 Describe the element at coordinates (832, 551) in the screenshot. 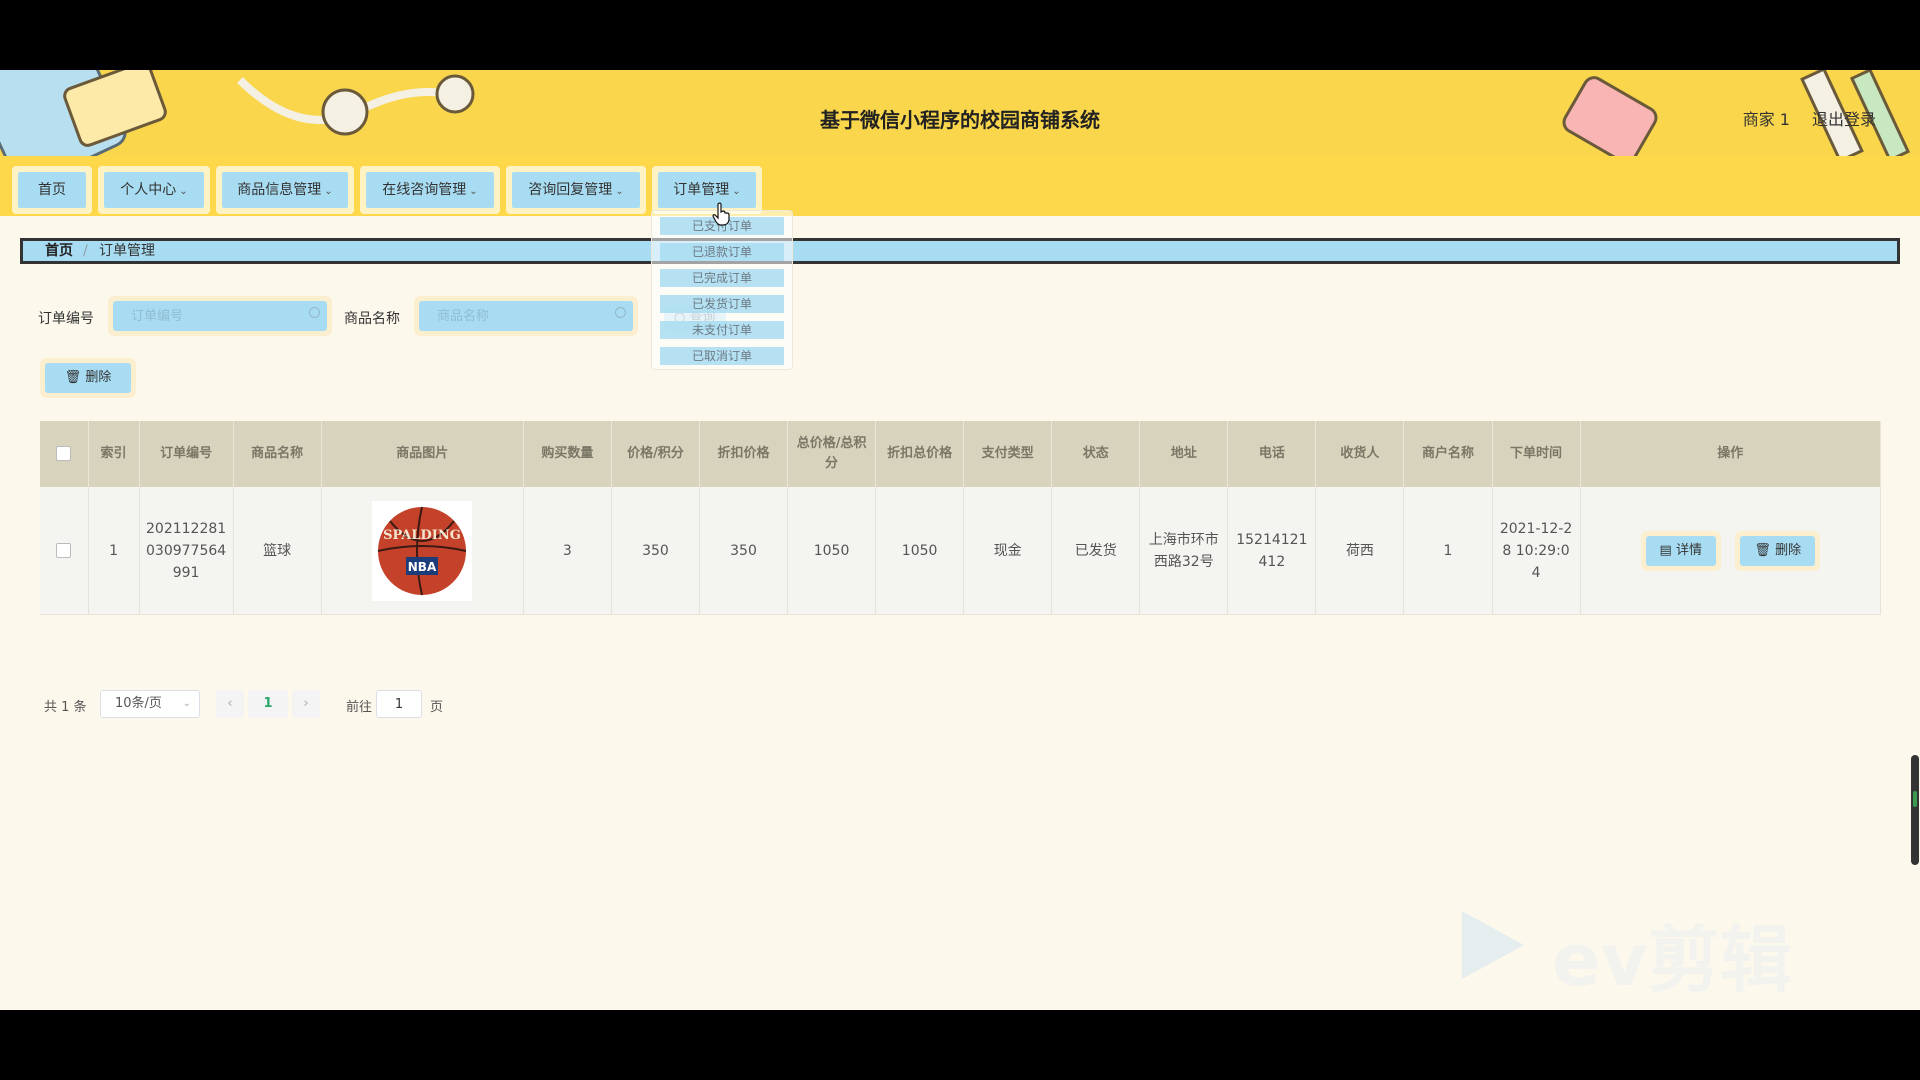

I see `cell-total-price: 1050` at that location.